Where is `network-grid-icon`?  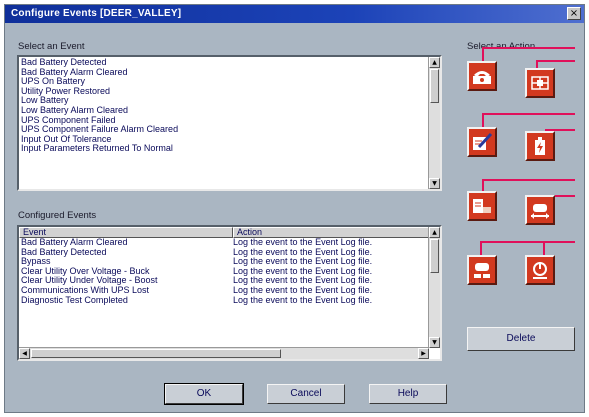 network-grid-icon is located at coordinates (540, 83).